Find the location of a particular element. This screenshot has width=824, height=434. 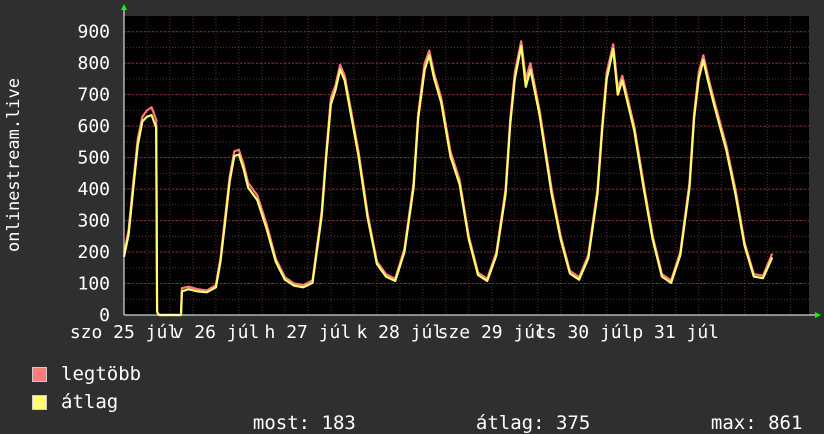

y-tick-label: 100 is located at coordinates (93, 284).